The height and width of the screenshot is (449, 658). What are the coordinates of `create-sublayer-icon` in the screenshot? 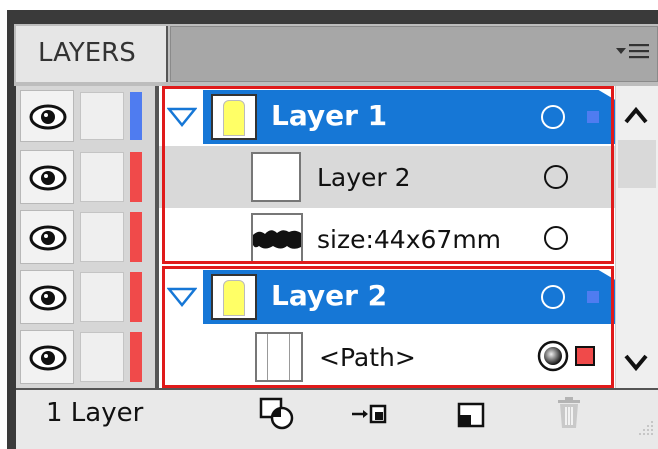 It's located at (370, 415).